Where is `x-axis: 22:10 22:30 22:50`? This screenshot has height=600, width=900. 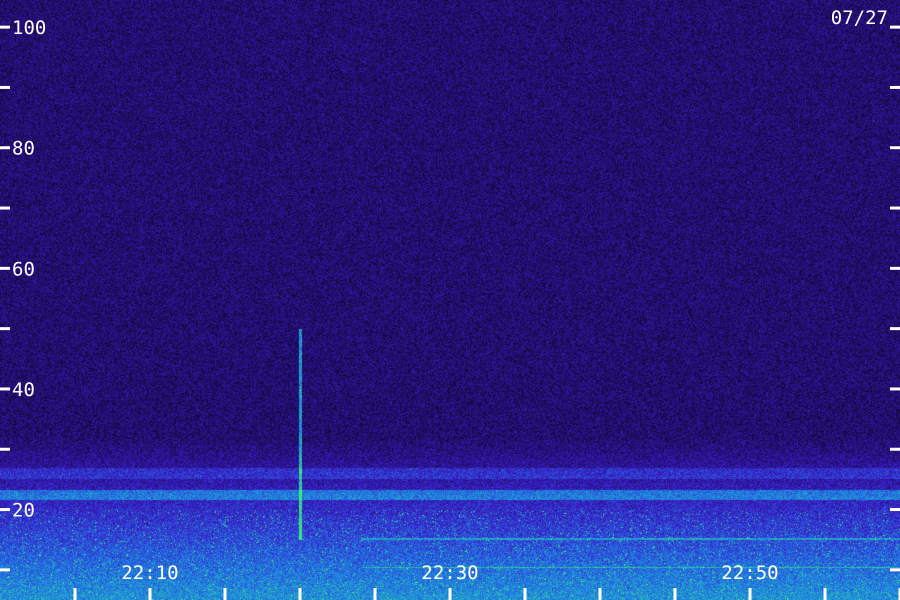 x-axis: 22:10 22:30 22:50 is located at coordinates (486, 581).